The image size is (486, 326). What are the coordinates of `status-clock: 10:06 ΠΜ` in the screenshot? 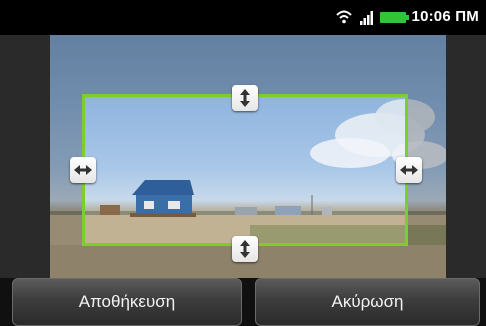 It's located at (445, 16).